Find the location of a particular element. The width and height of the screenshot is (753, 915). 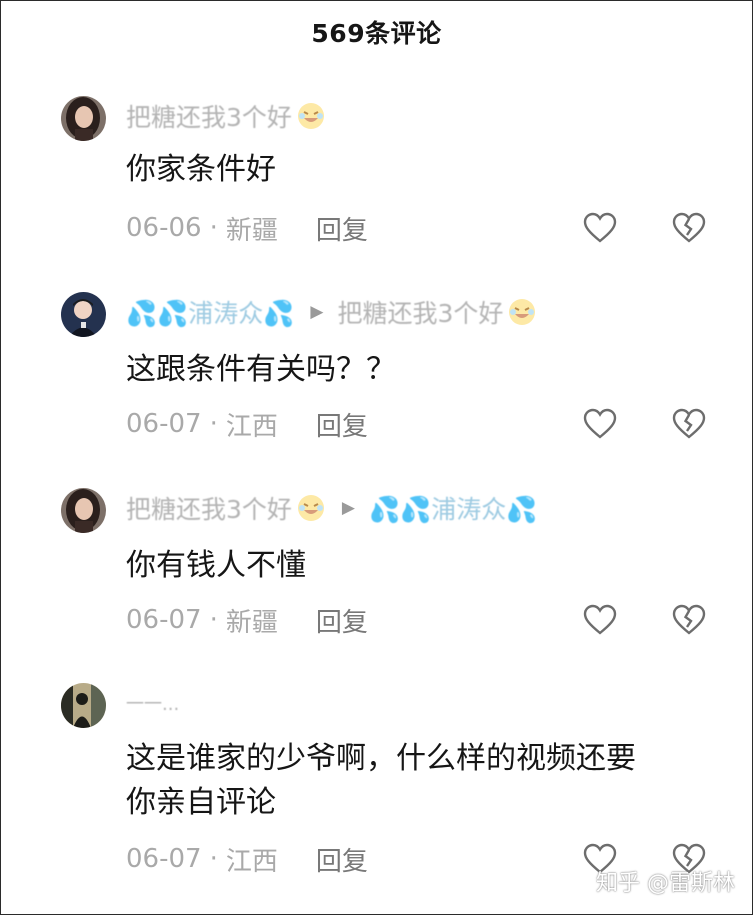

comment-meta: 06-07 · 新疆 回复 is located at coordinates (247, 620).